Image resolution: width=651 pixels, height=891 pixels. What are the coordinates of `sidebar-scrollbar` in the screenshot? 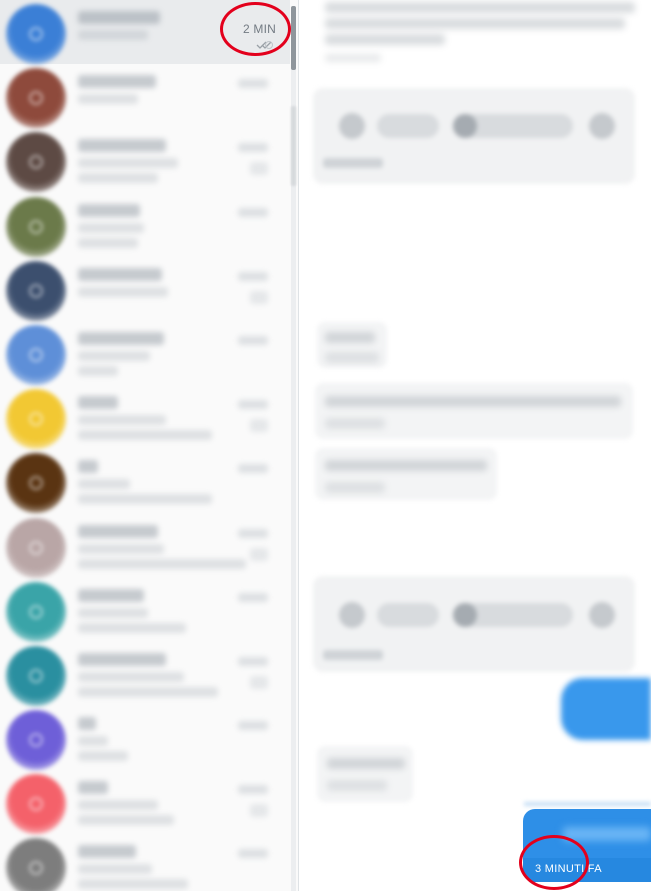 It's located at (293, 448).